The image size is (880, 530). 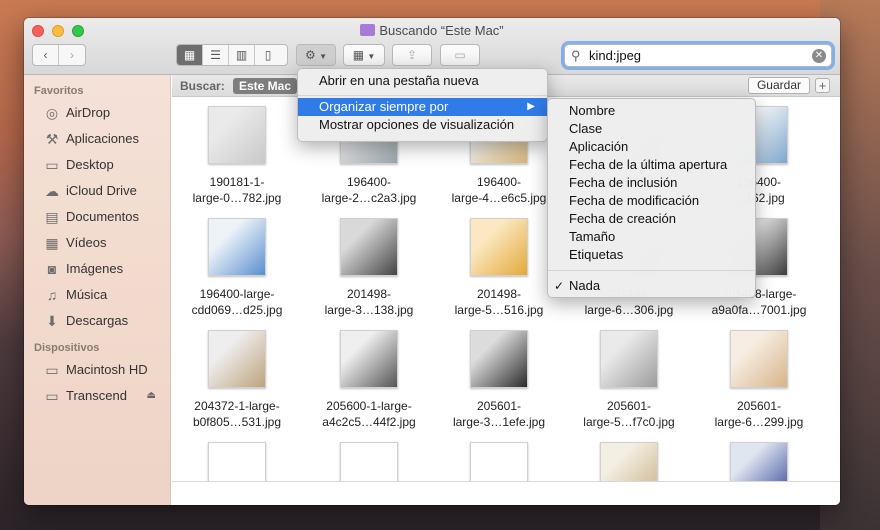 What do you see at coordinates (97, 370) in the screenshot?
I see `sidebar-item-macintosh-hd: ▭ Macintosh HD` at bounding box center [97, 370].